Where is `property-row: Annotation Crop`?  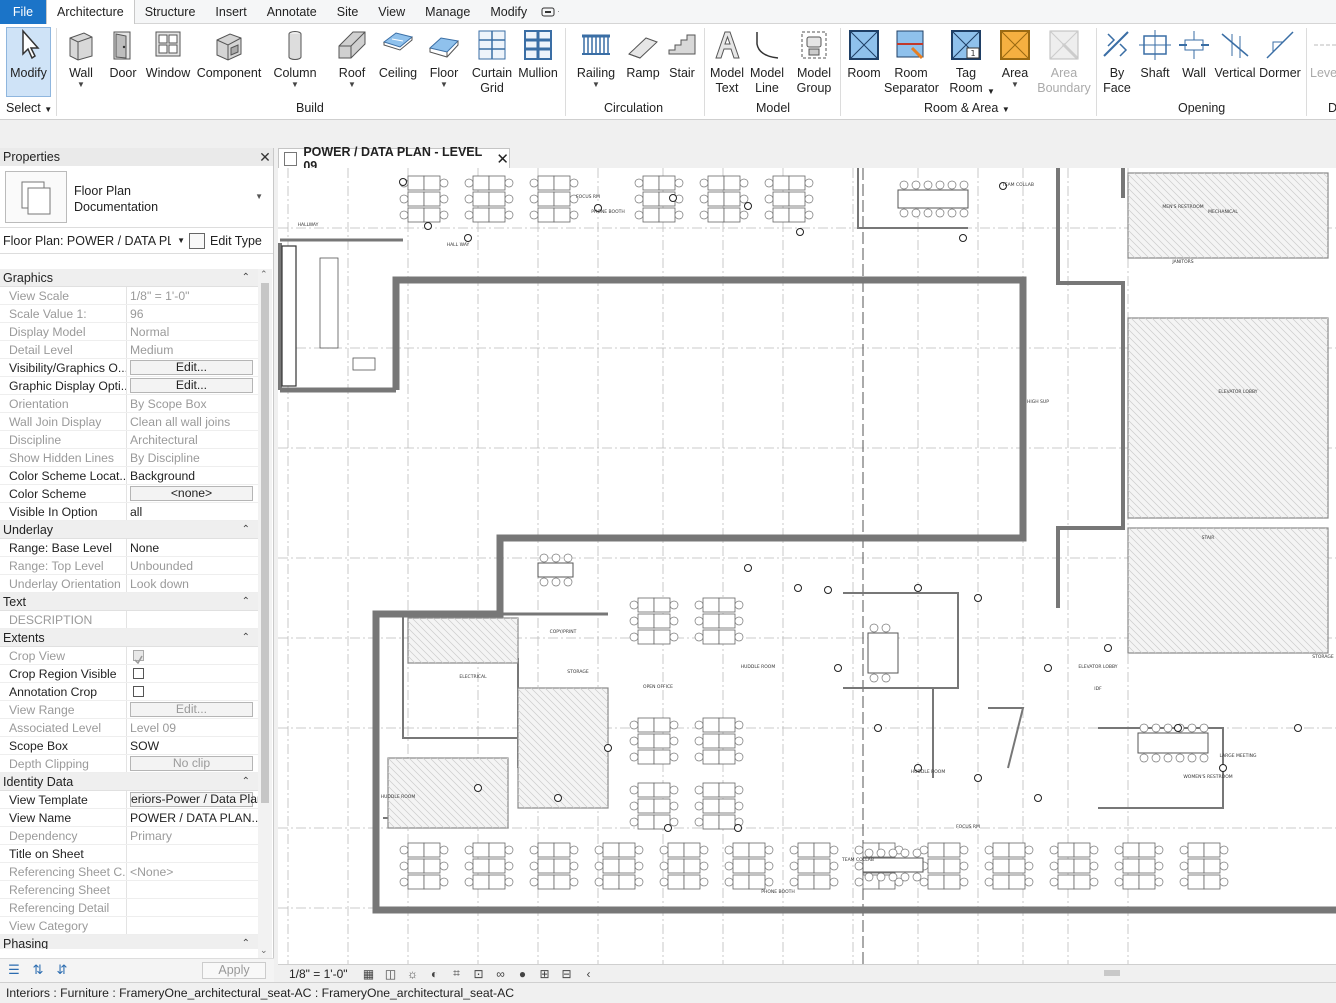
property-row: Annotation Crop is located at coordinates (129, 692).